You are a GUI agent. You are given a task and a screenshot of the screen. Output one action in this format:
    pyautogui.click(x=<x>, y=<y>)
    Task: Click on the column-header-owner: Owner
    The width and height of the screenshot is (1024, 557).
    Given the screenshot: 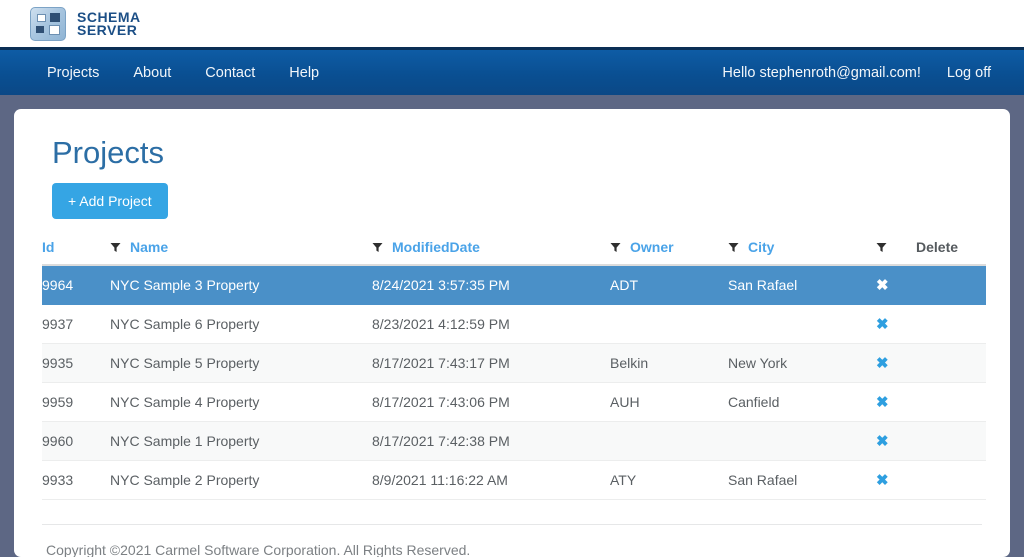 What is the action you would take?
    pyautogui.click(x=669, y=249)
    